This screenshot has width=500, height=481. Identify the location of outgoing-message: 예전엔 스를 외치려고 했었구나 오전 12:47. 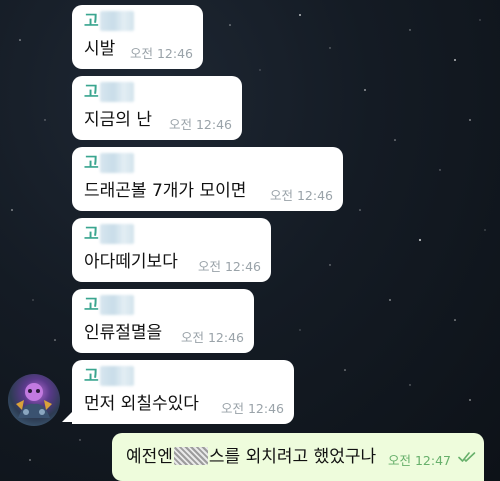
(298, 457).